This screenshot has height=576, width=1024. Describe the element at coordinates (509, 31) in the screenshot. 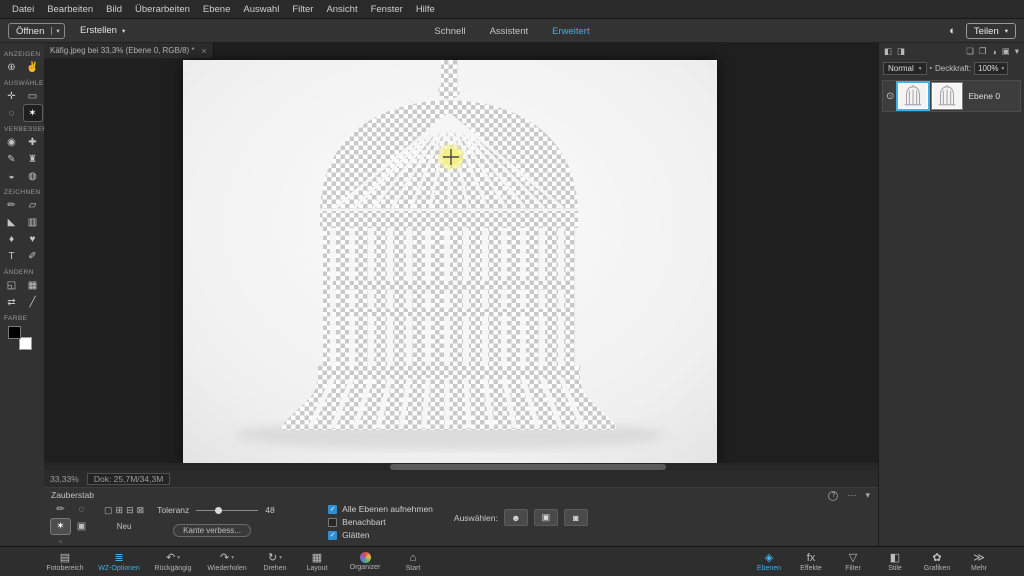

I see `tab-assistent: Assistent` at that location.